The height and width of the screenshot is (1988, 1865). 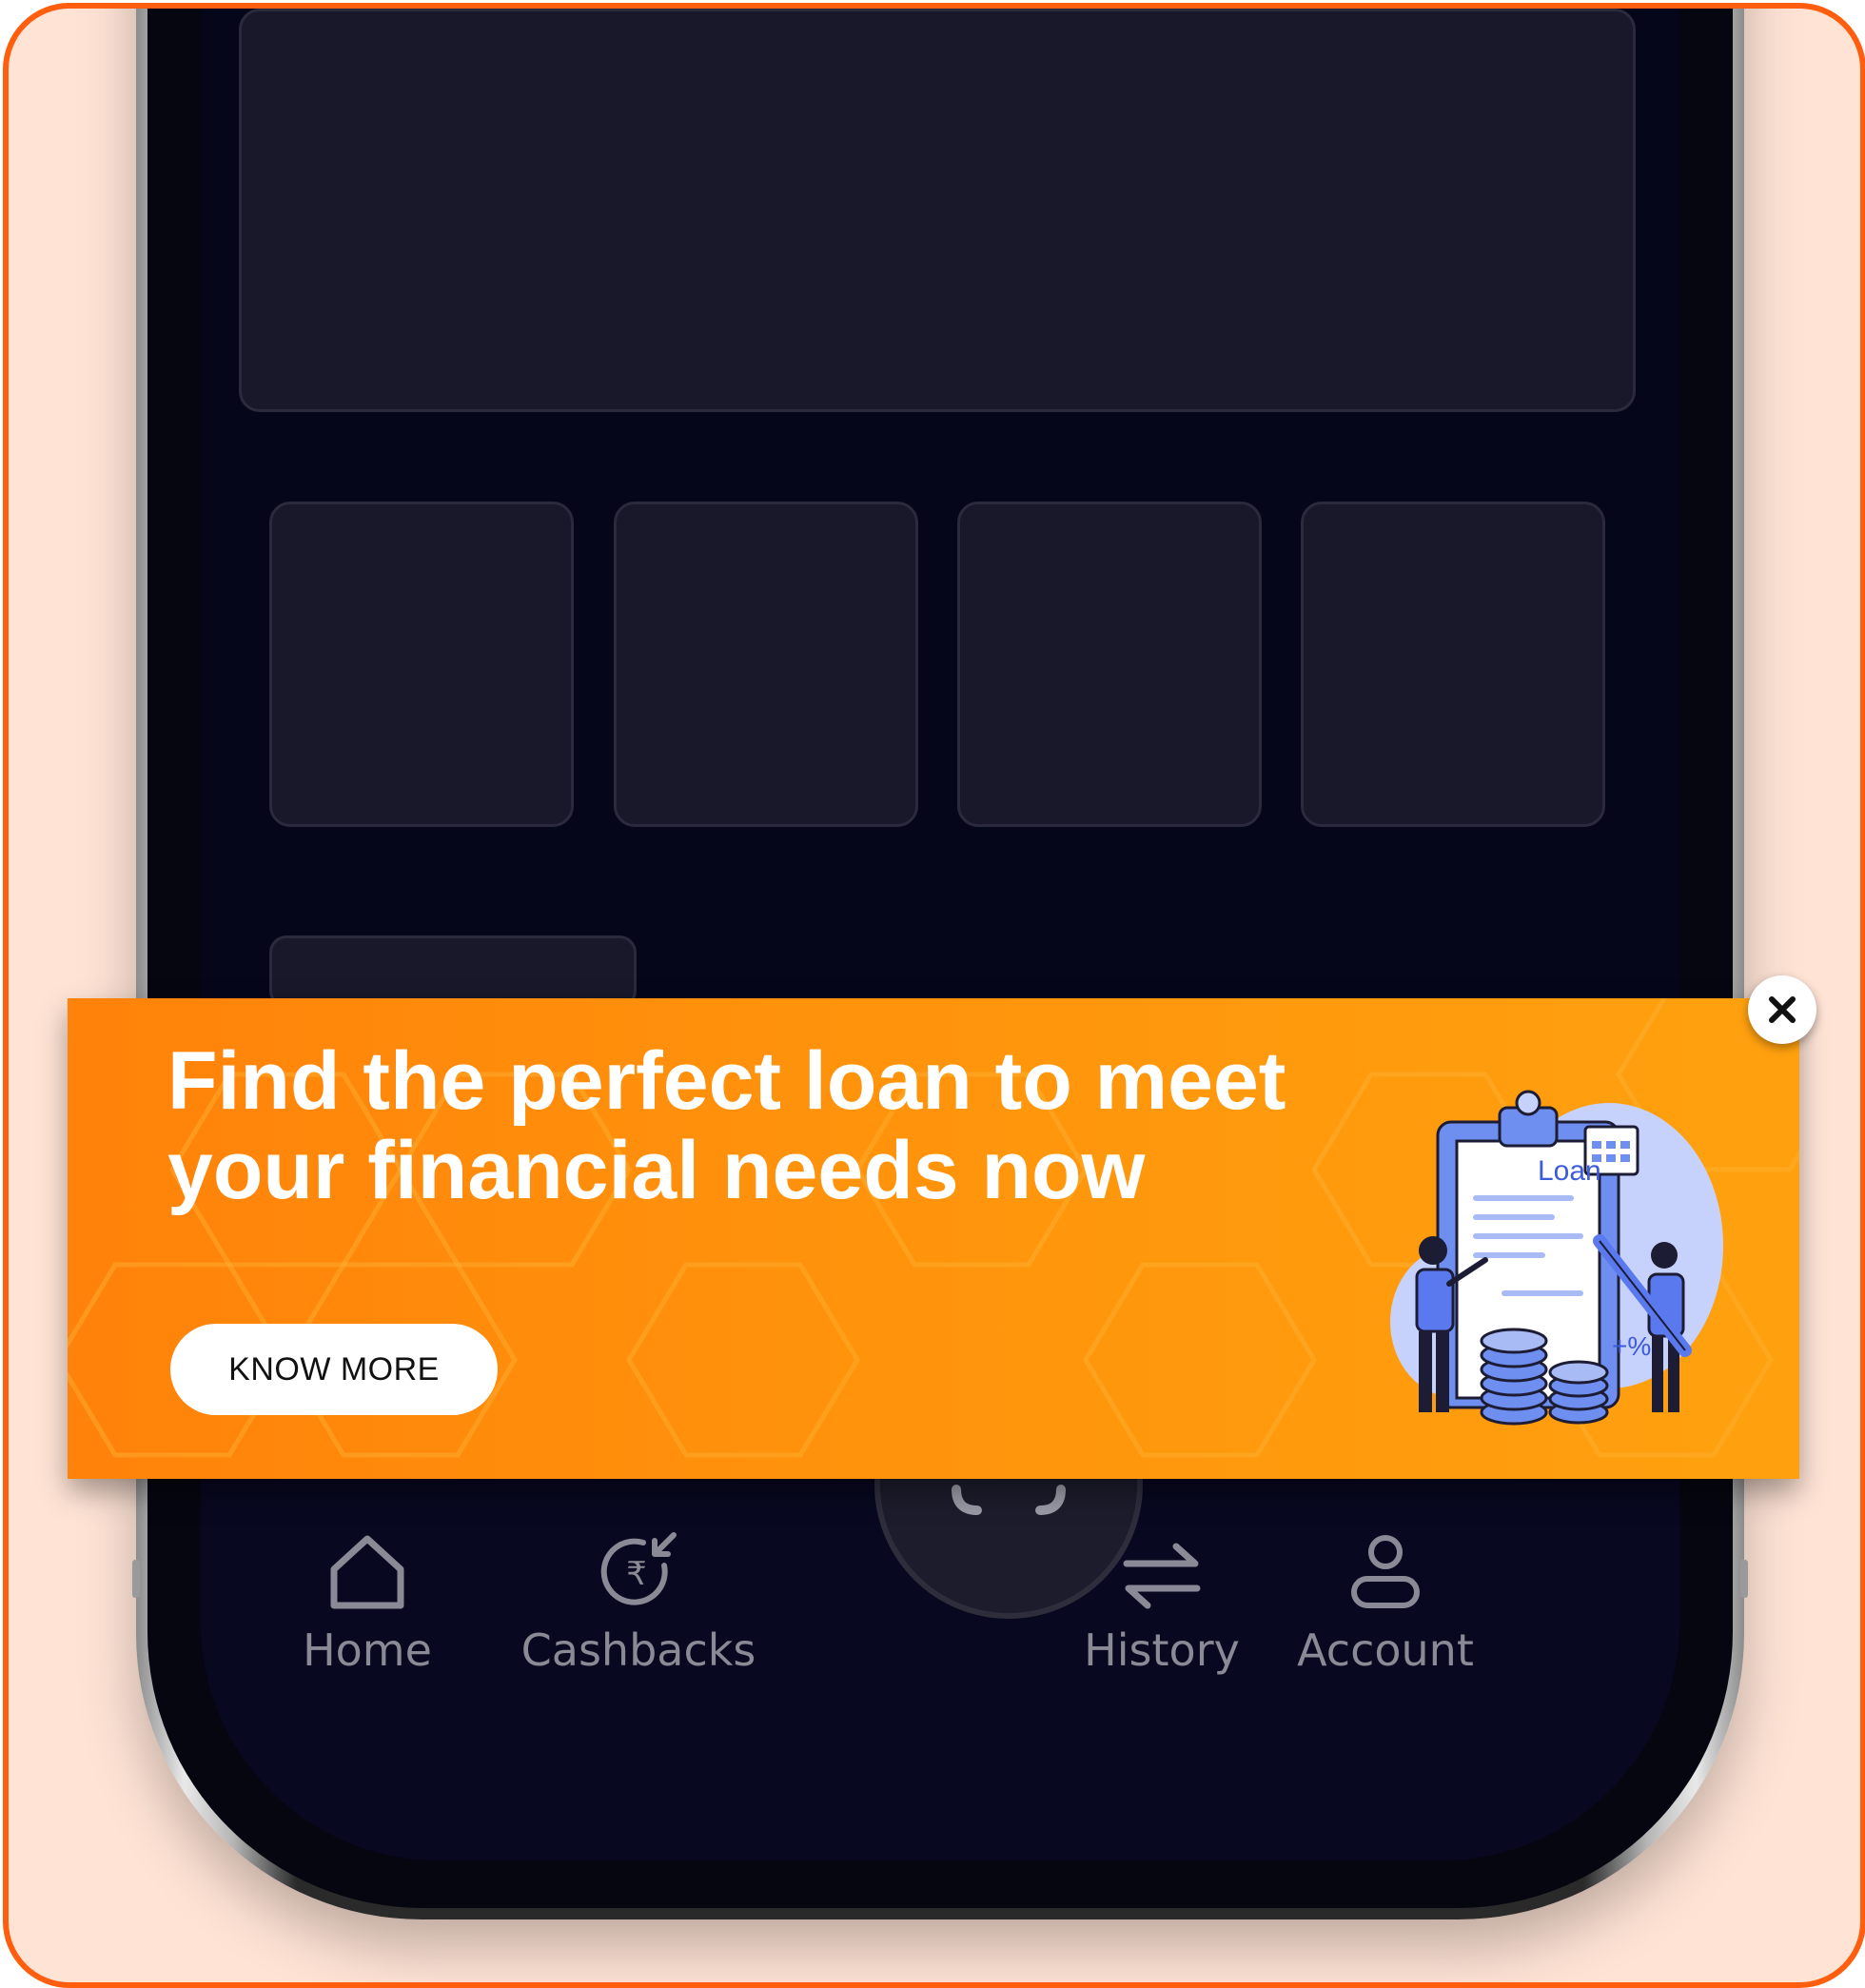 I want to click on headline-line-1: Find the perfect loan to meet, so click(x=726, y=1081).